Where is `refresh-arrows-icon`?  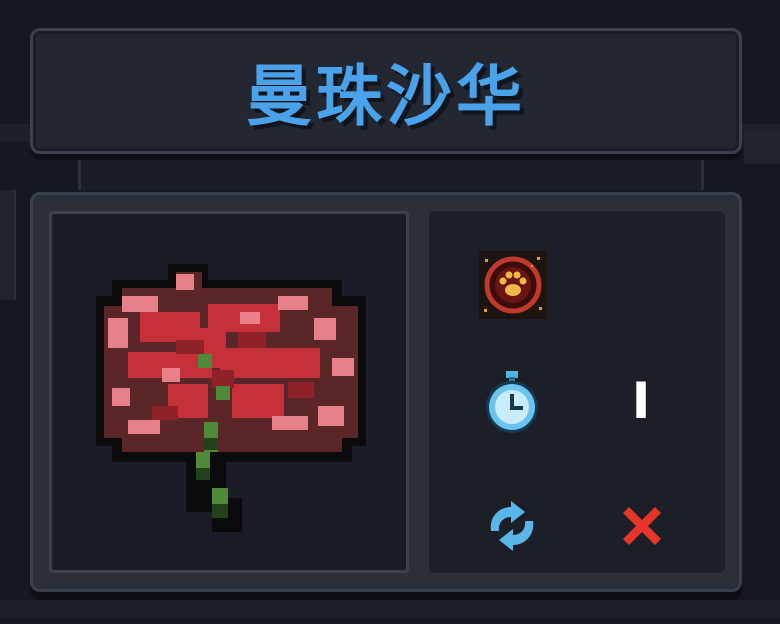 refresh-arrows-icon is located at coordinates (512, 526).